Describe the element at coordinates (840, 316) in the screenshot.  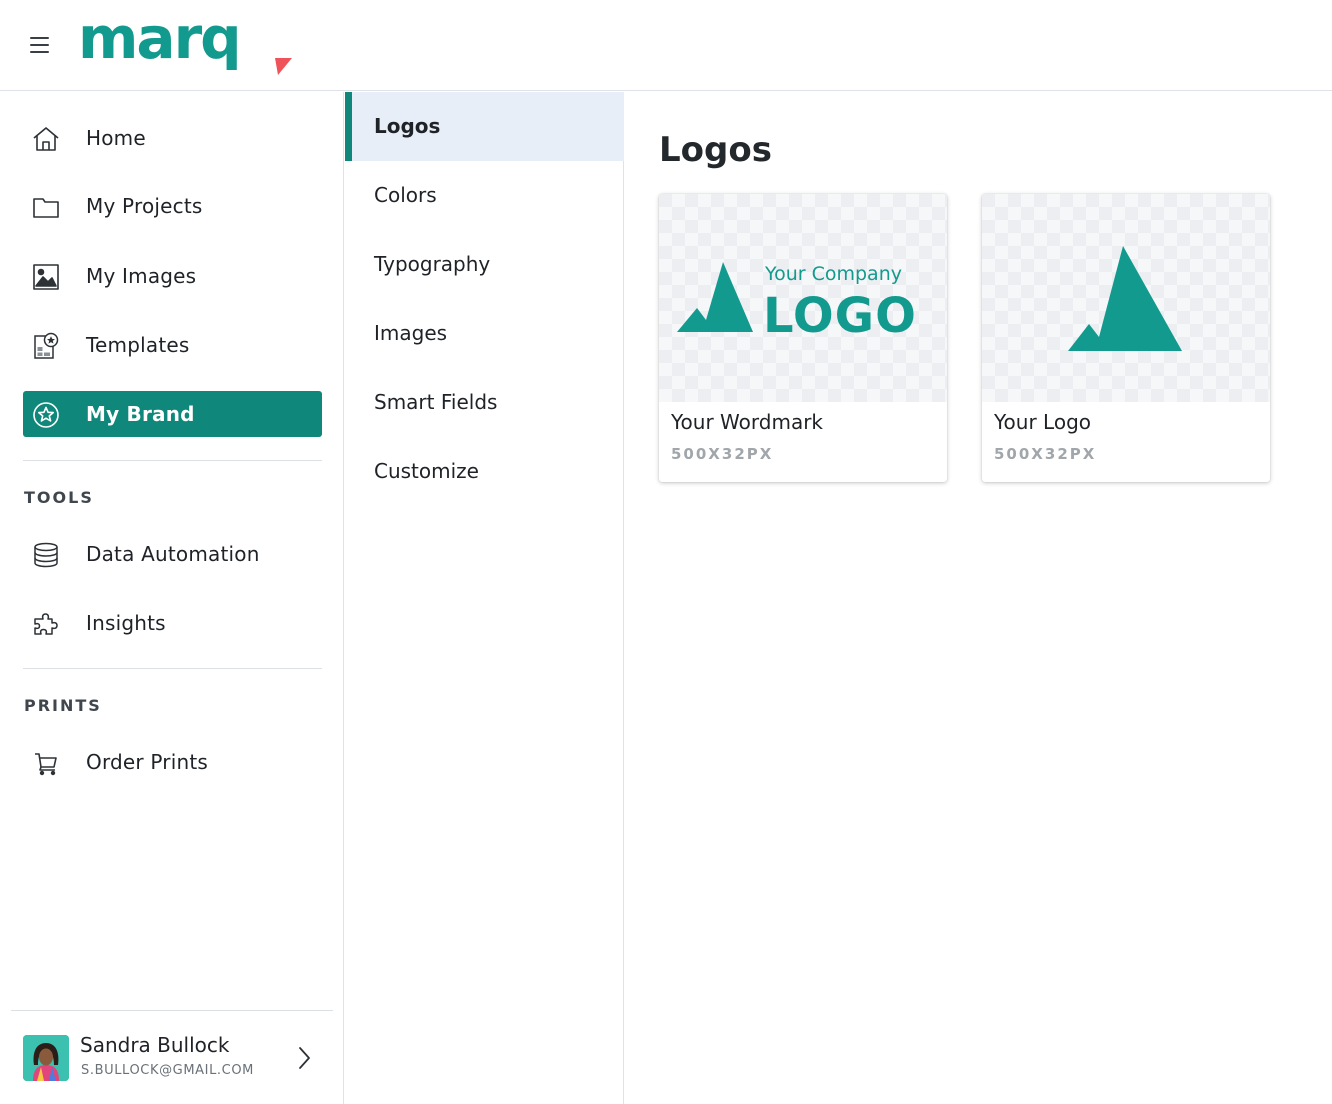
I see `wordmark-line2: LOGO` at that location.